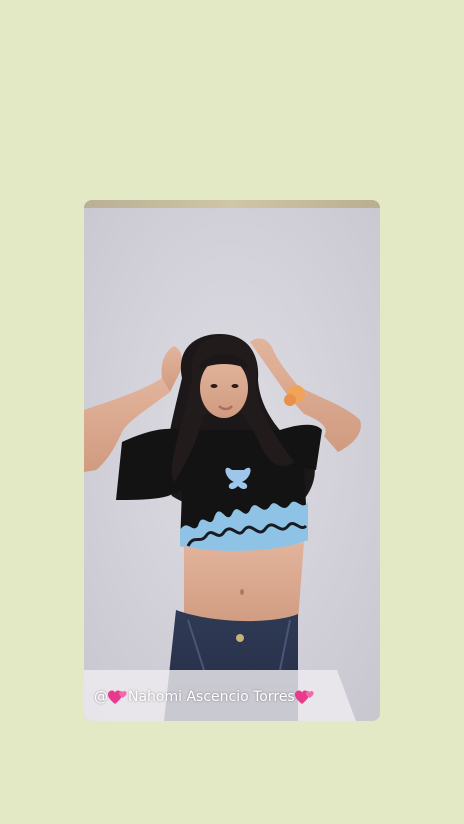  I want to click on creator-name: Nahomi Ascencio Torres, so click(211, 697).